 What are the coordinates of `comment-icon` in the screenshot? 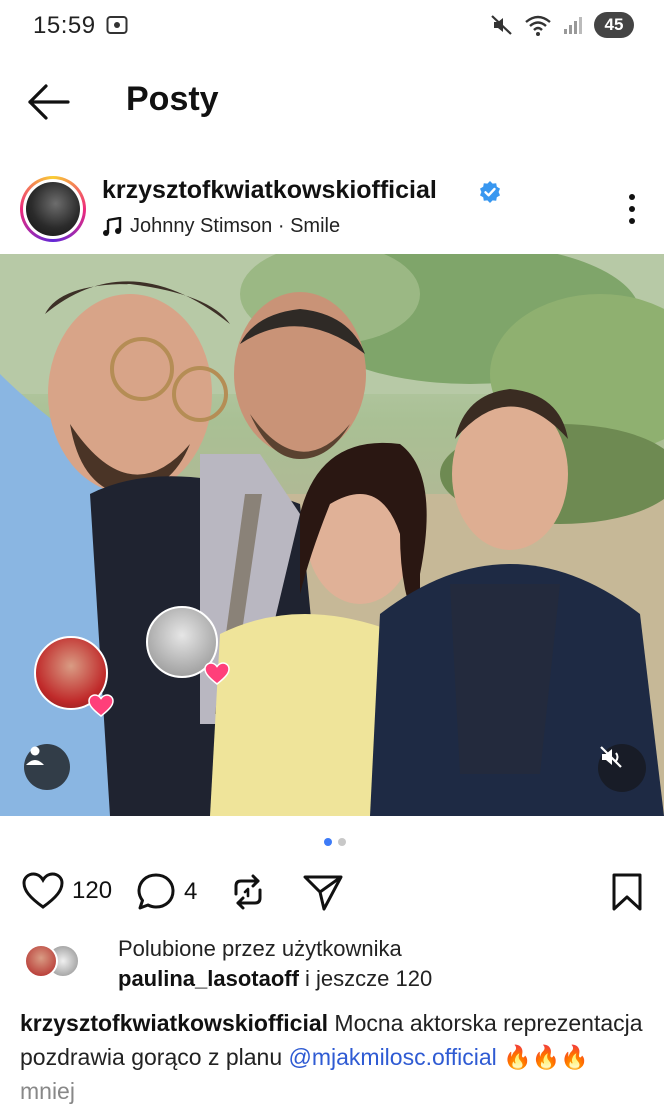 It's located at (156, 891).